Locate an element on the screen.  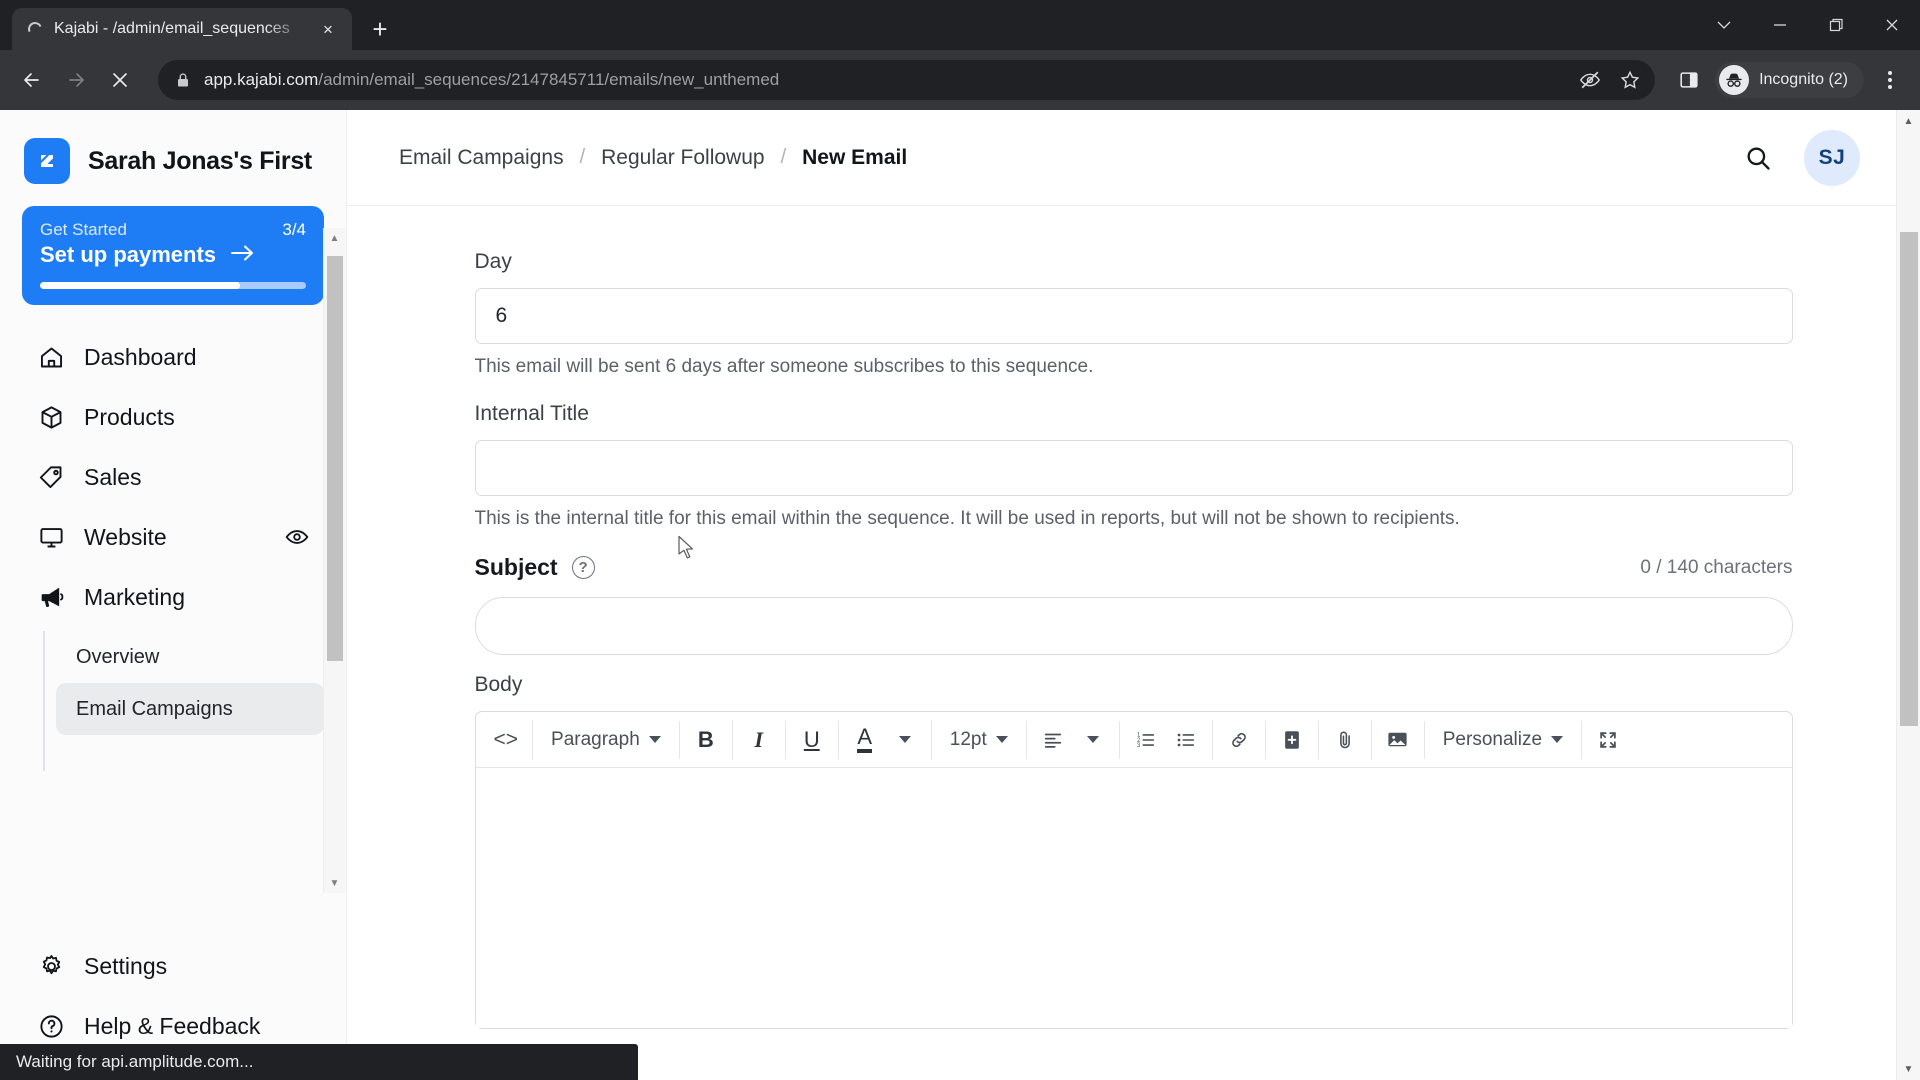
sidebar-item-settings: Settings is located at coordinates (173, 966).